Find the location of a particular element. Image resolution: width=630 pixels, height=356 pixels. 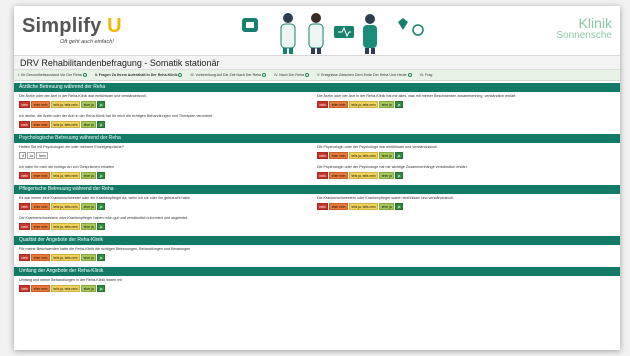

answer-ja-button: Ja is located at coordinates (31, 155).